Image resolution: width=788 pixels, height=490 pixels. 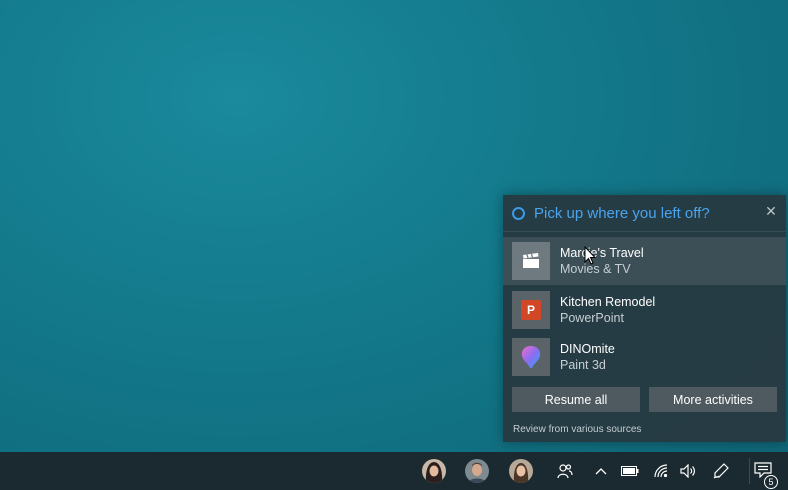 I want to click on mouse-cursor-icon, so click(x=590, y=255).